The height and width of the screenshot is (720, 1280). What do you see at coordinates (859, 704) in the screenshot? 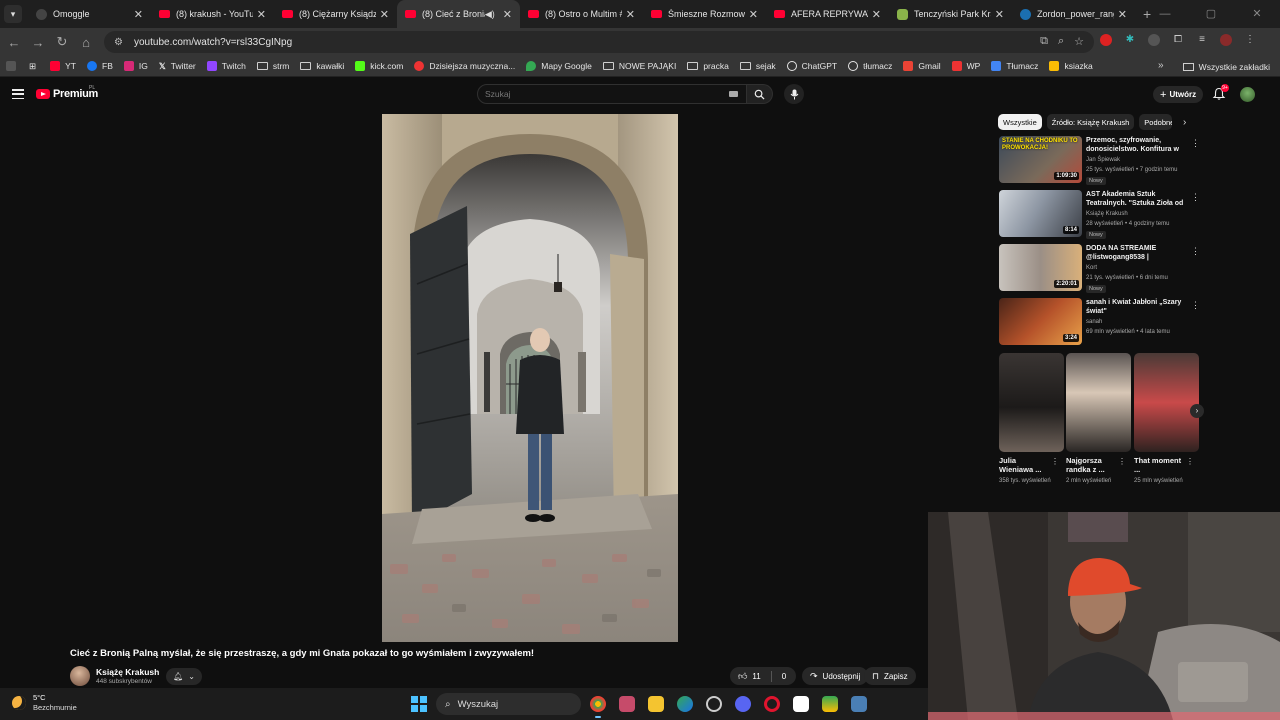
I see `calculator-icon` at bounding box center [859, 704].